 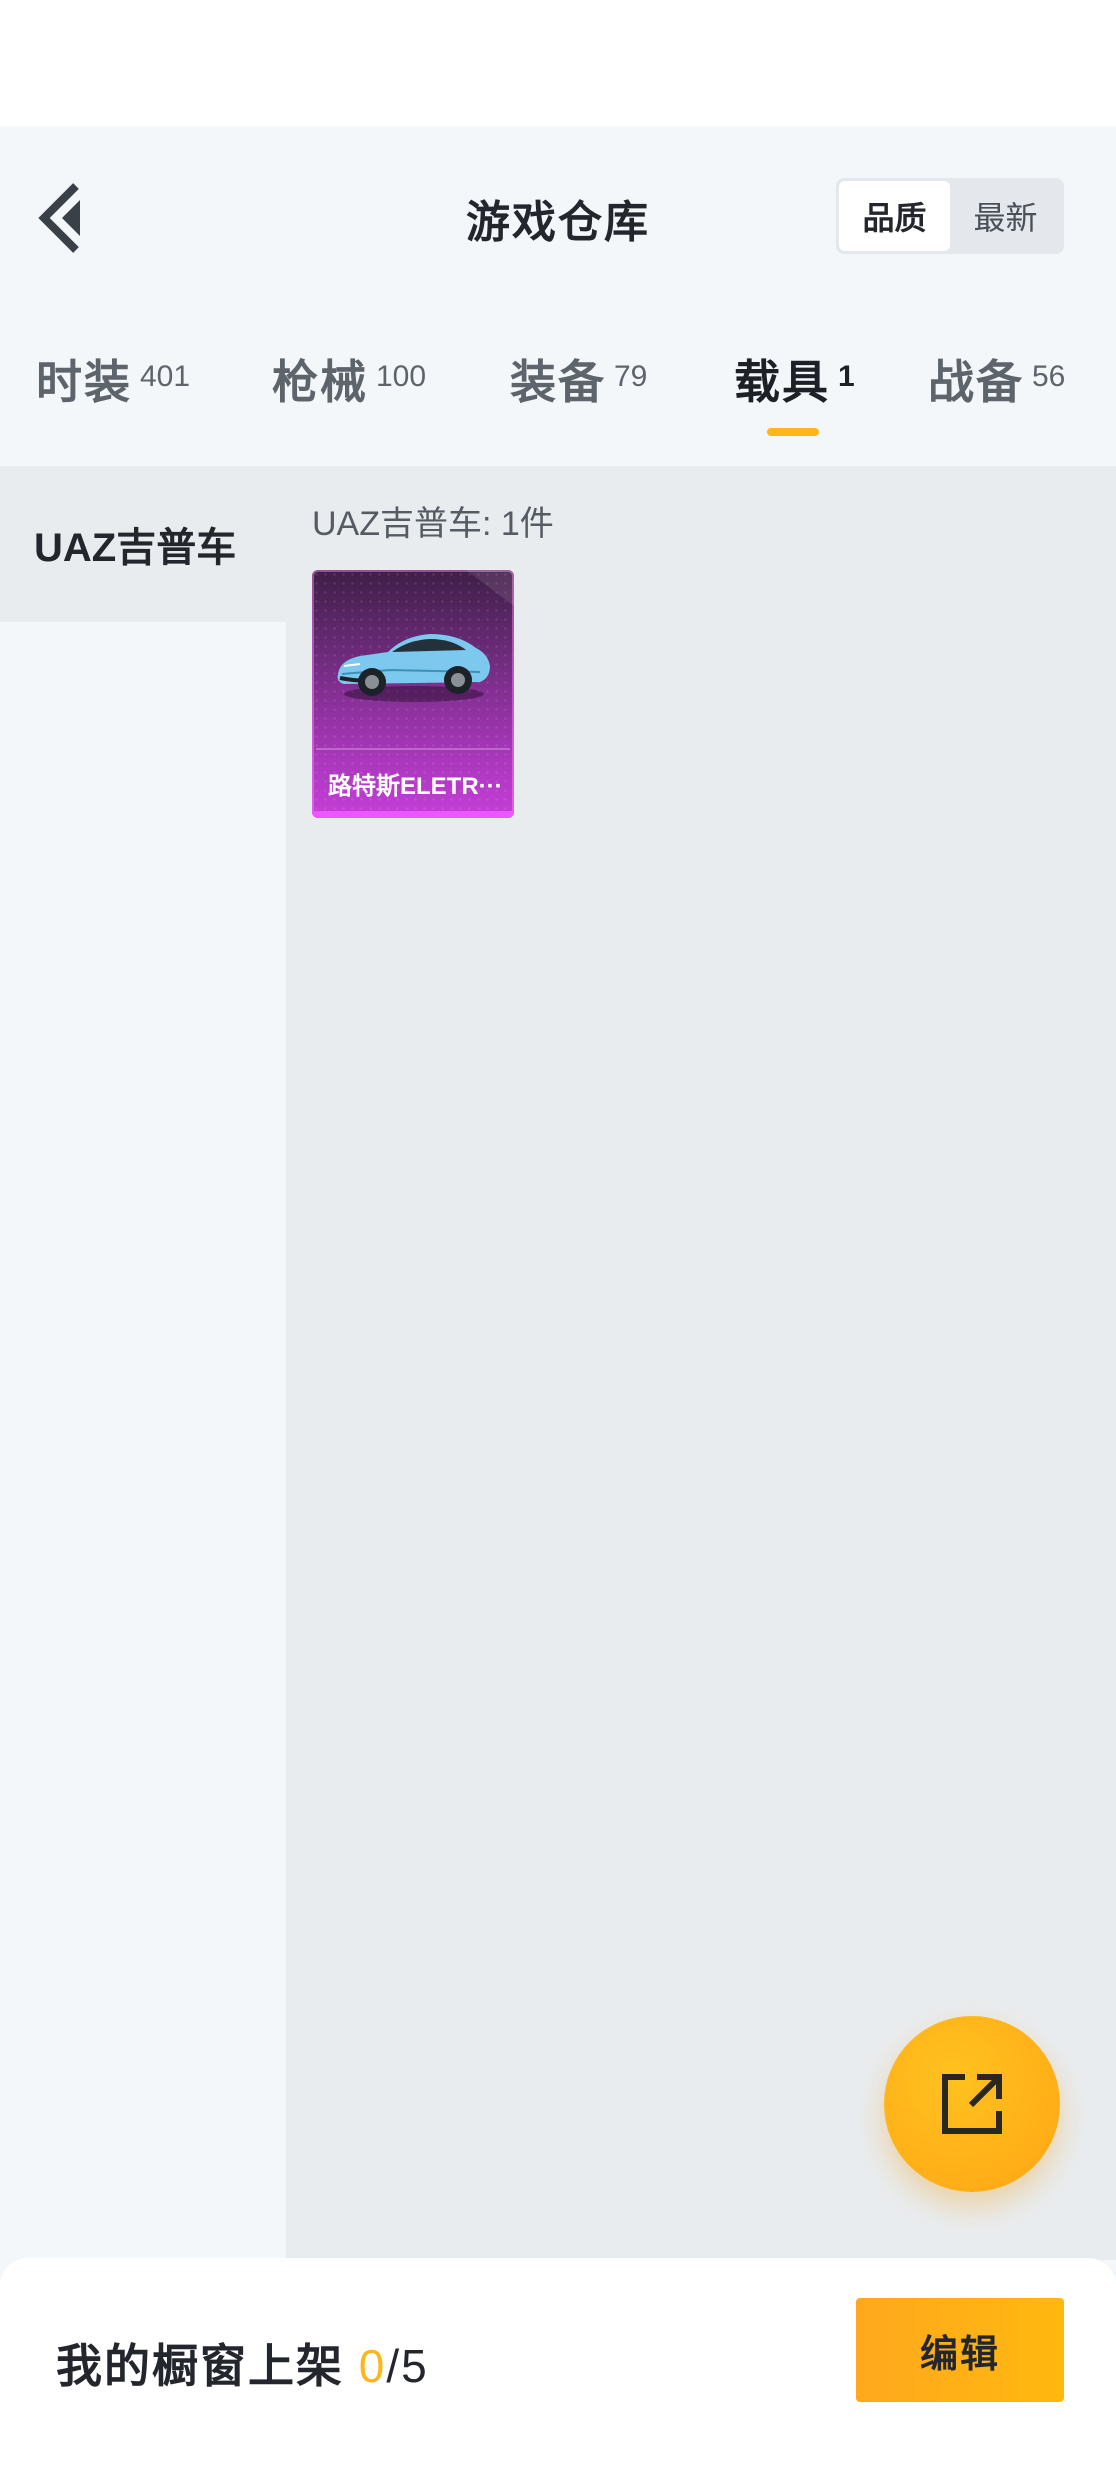 I want to click on tab-count: 56, so click(x=1049, y=376).